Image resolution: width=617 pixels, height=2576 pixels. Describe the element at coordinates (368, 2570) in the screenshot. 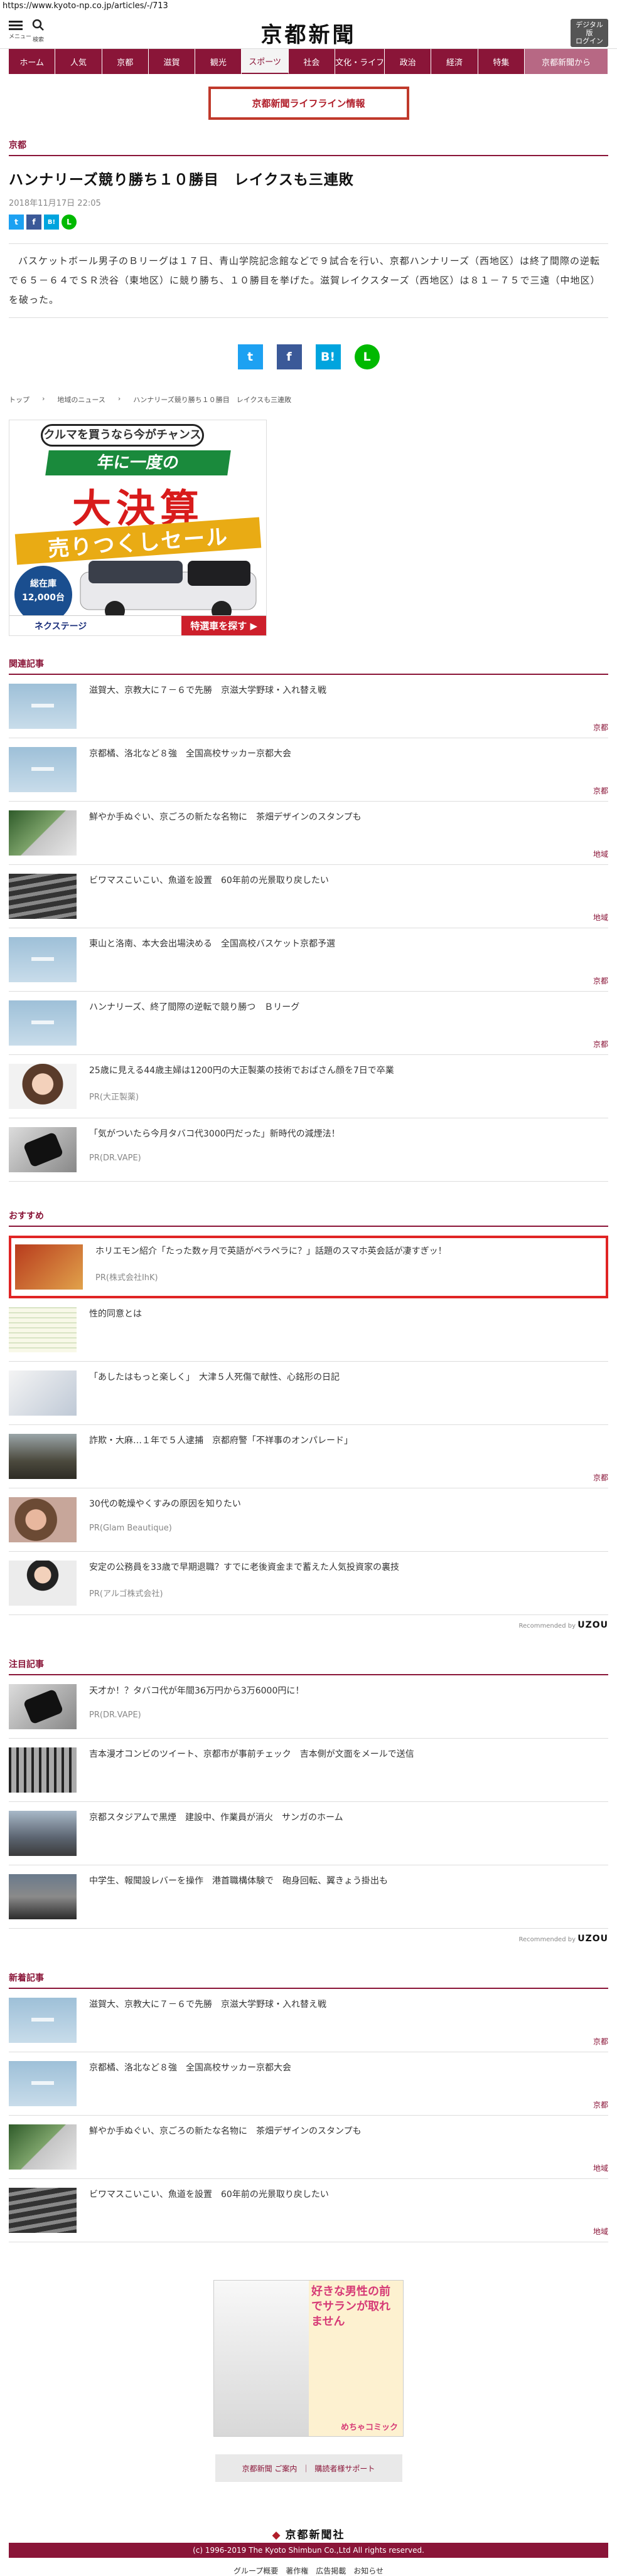

I see `footer-link-news: お知らせ` at that location.